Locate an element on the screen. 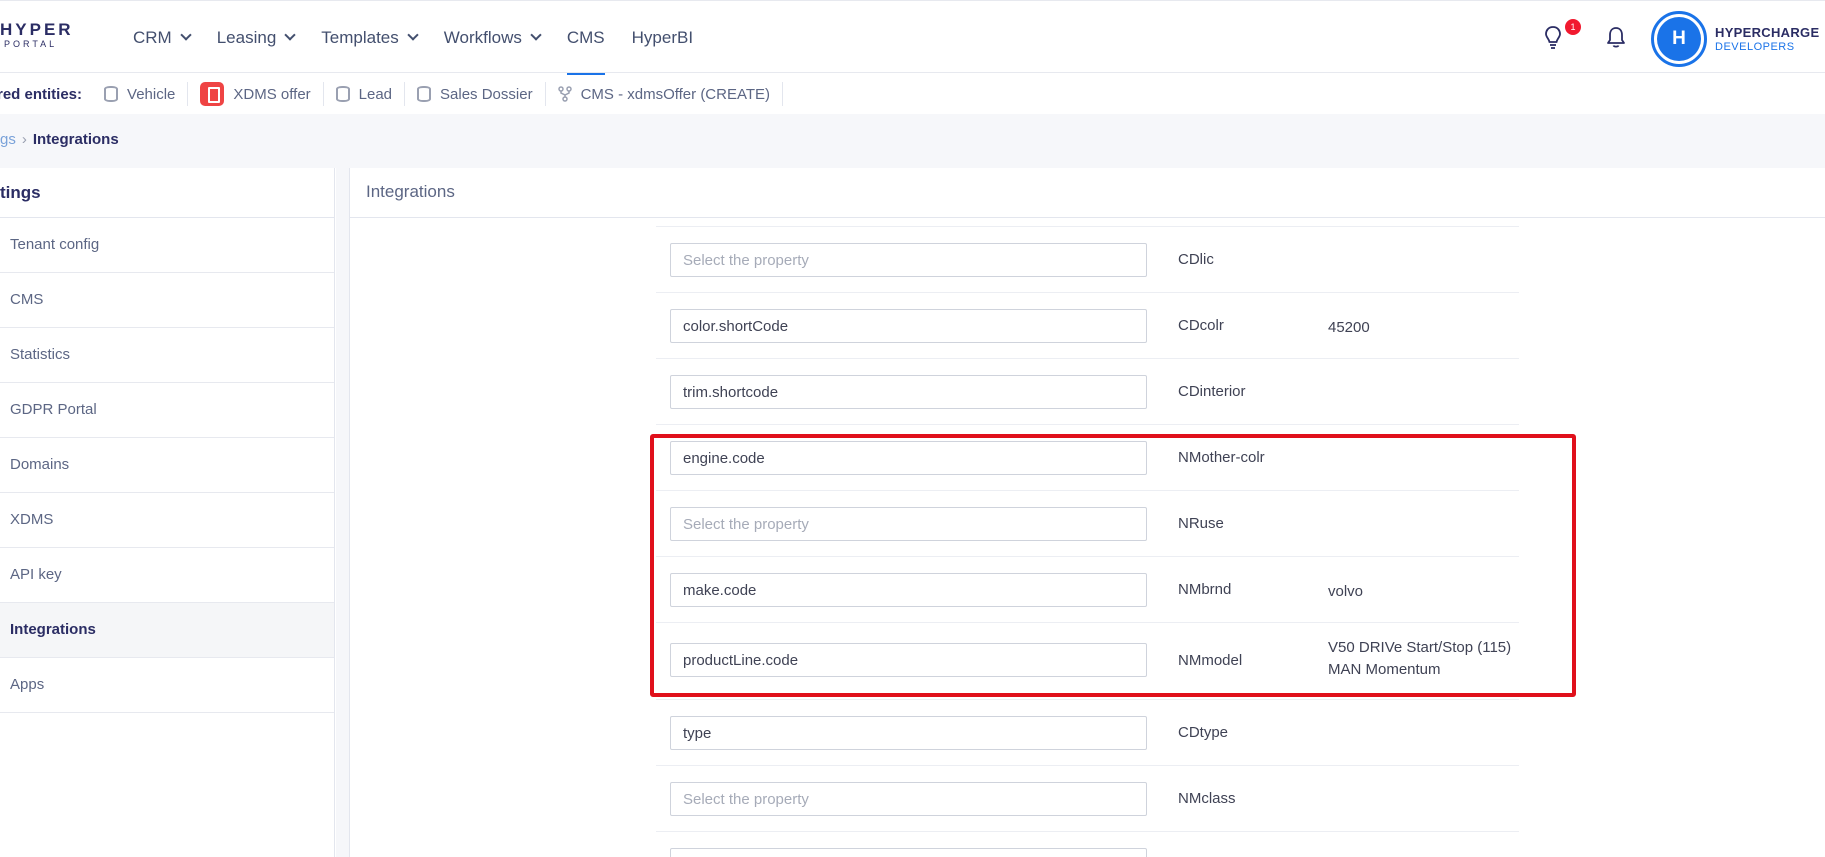  field-code: CDlic is located at coordinates (1196, 259).